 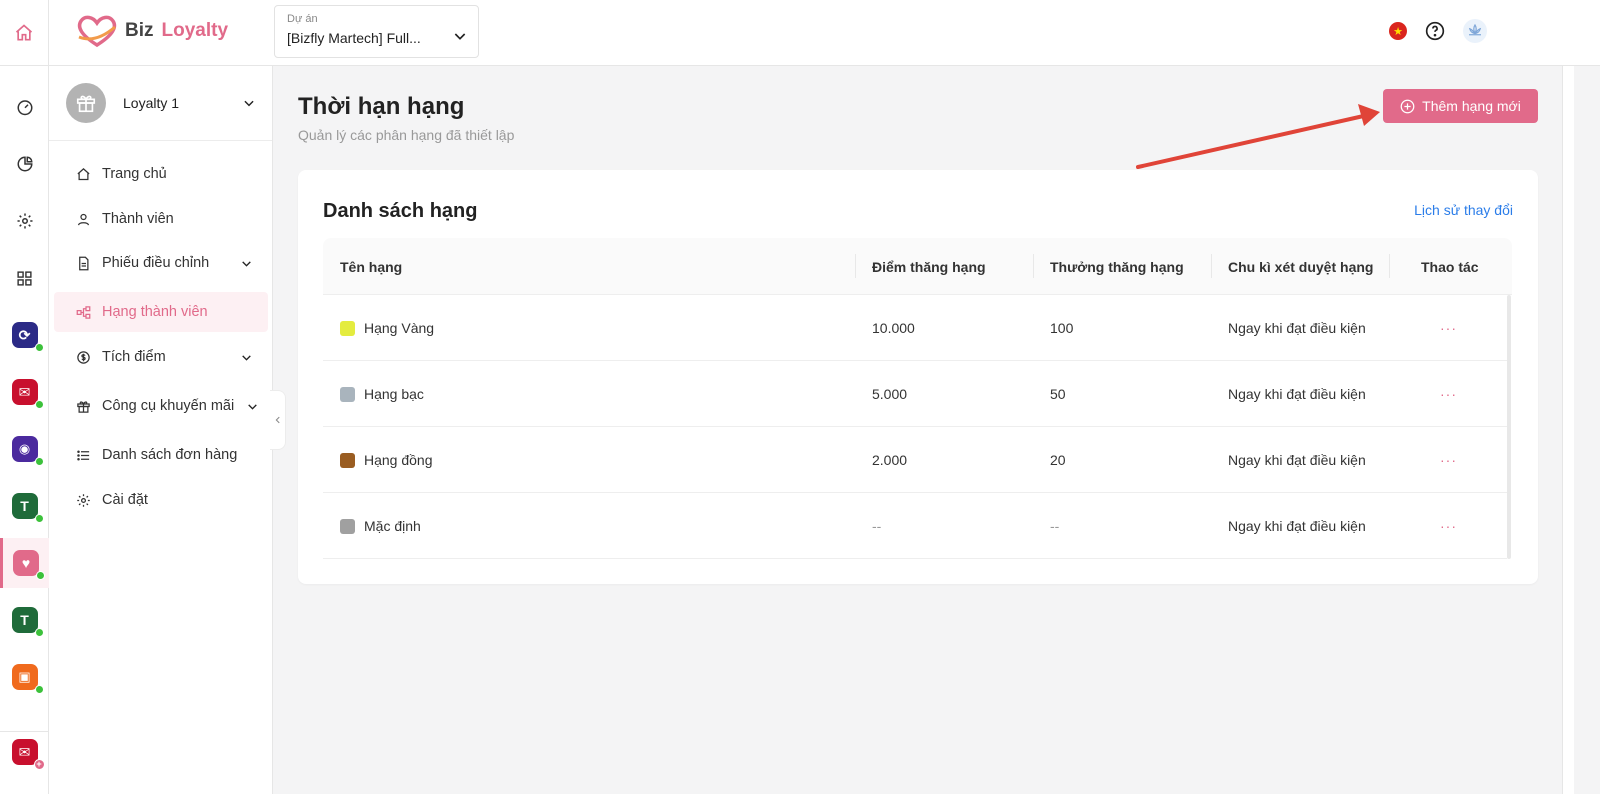 I want to click on avatar, so click(x=1475, y=31).